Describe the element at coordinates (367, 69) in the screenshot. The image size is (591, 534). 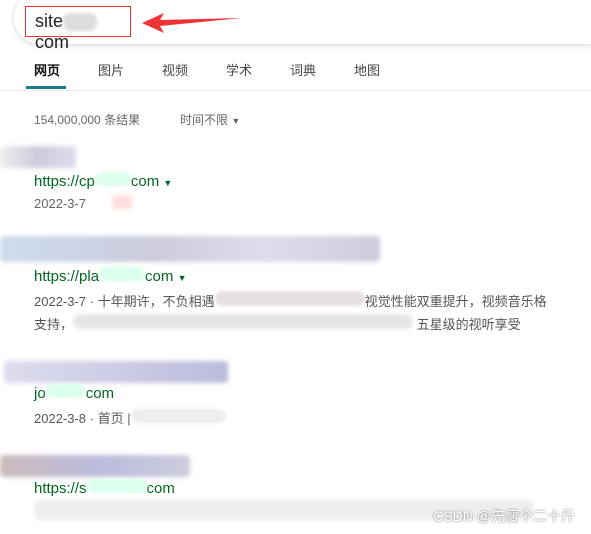
I see `tab-maps: 地图` at that location.